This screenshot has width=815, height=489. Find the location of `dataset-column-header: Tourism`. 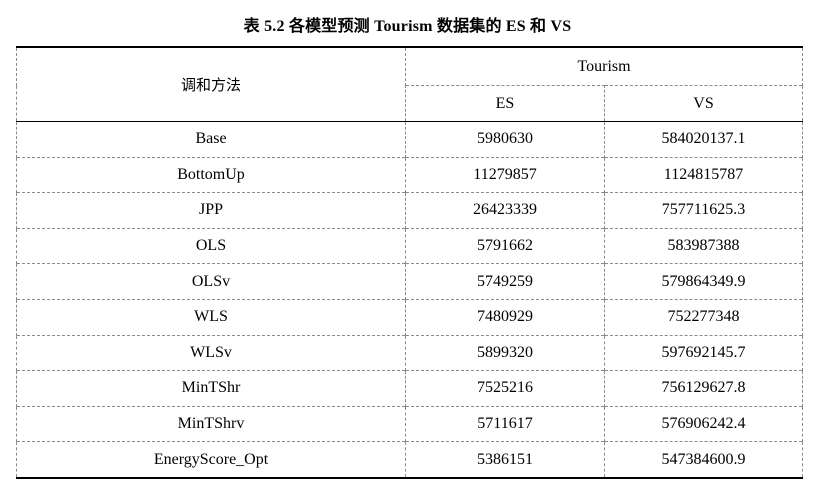

dataset-column-header: Tourism is located at coordinates (604, 66).